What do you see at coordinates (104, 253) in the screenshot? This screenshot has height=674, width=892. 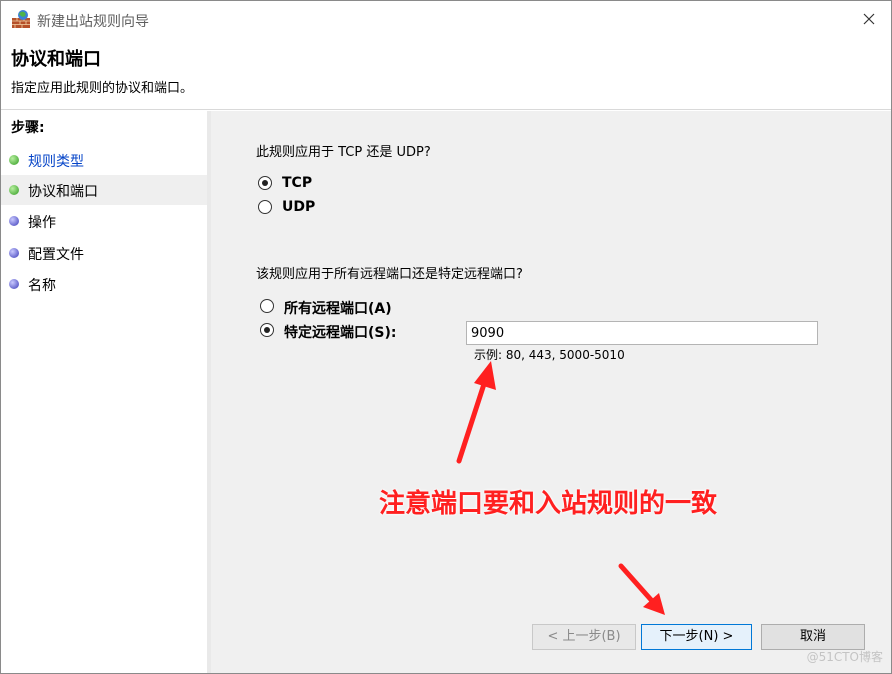 I see `step-profile: 配置文件` at bounding box center [104, 253].